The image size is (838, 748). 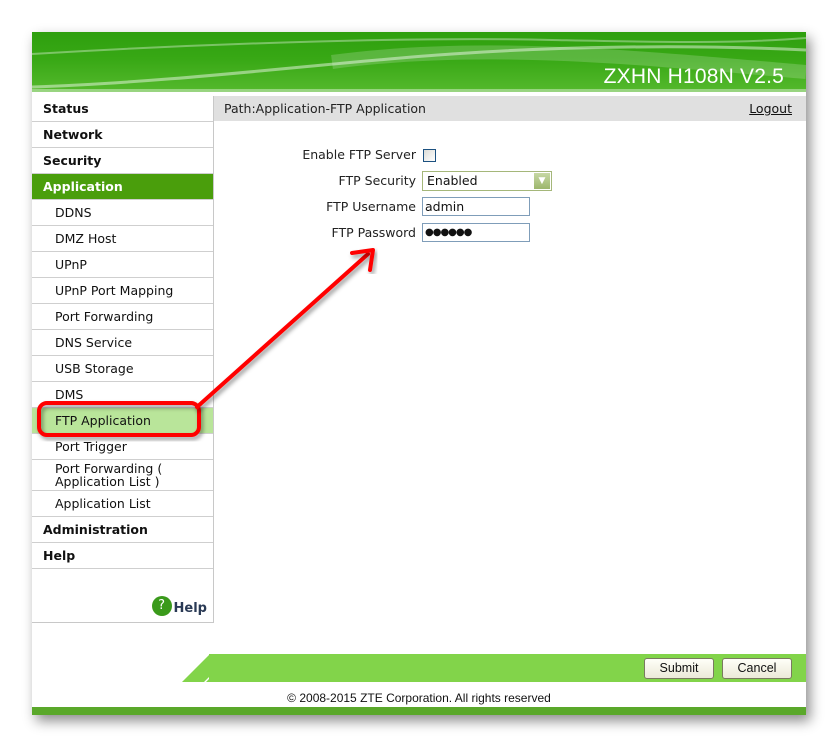 What do you see at coordinates (371, 206) in the screenshot?
I see `ftp-username-label: FTP Username` at bounding box center [371, 206].